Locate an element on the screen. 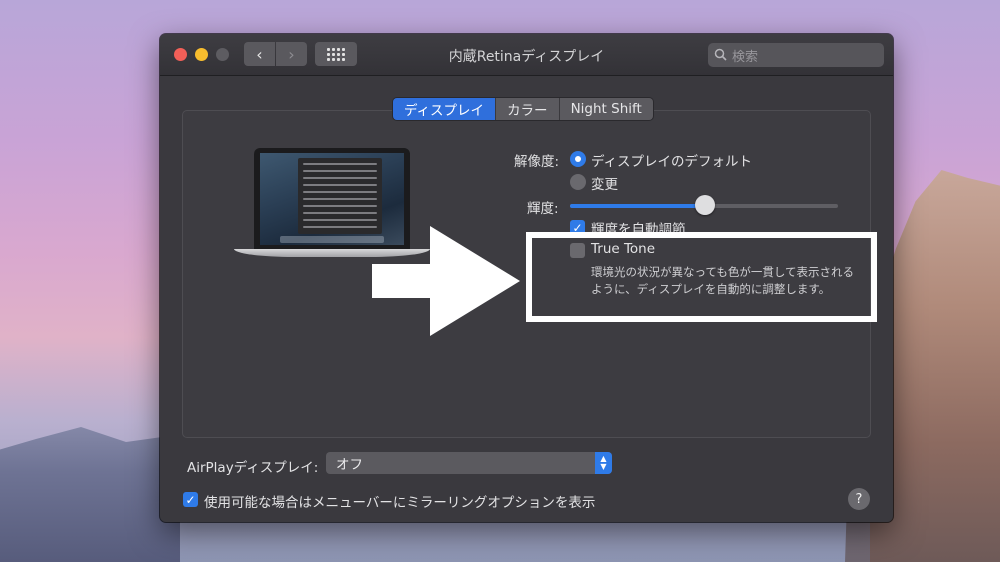  search-icon is located at coordinates (720, 54).